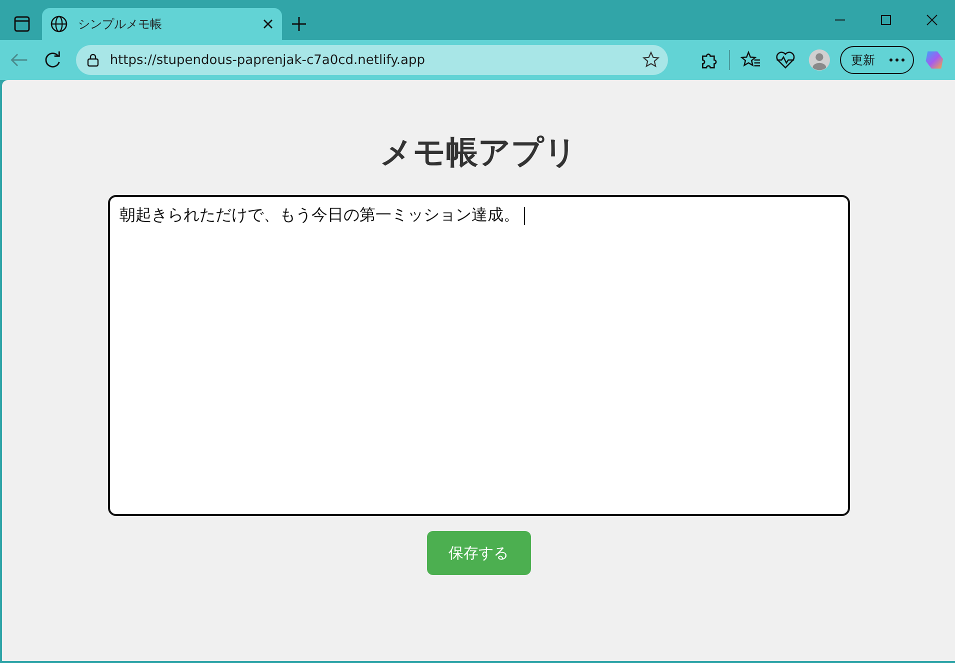 Image resolution: width=955 pixels, height=663 pixels. Describe the element at coordinates (268, 60) in the screenshot. I see `url-text: https://stupendous-paprenjak-c7a0cd.netlify.app` at that location.